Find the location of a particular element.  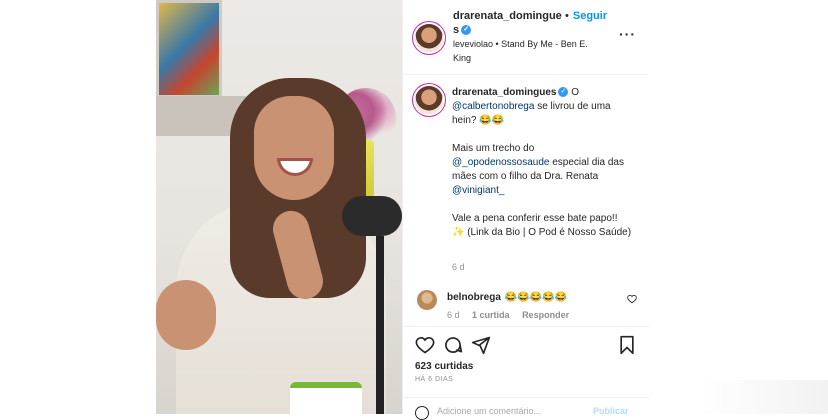

caption-line3: Vale a pena conferir esse bate papo!! is located at coordinates (535, 218).